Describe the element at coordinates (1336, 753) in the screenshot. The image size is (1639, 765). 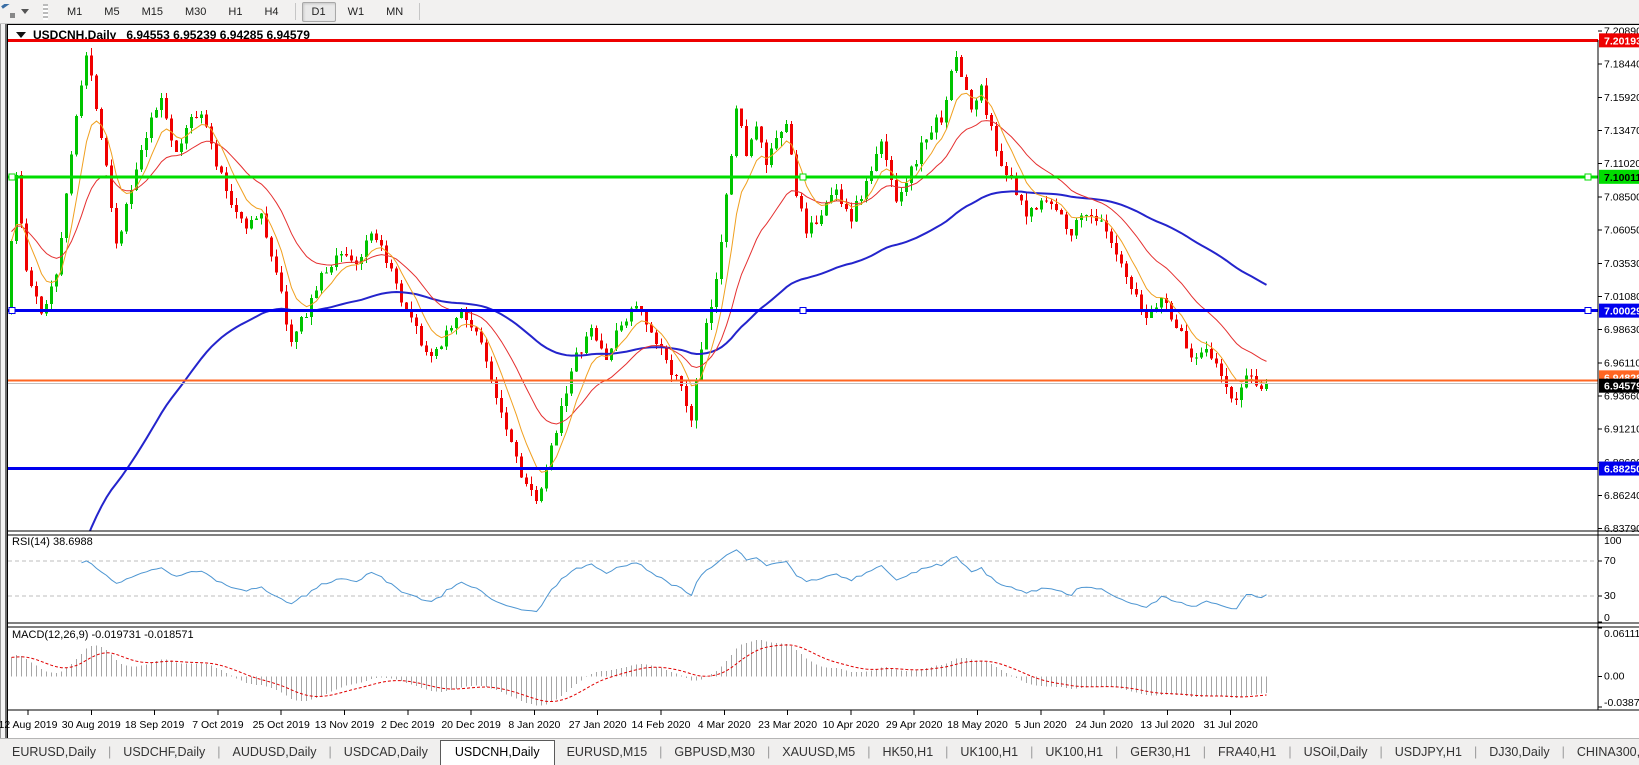
I see `tab-usoil-daily: USOil,Daily` at that location.